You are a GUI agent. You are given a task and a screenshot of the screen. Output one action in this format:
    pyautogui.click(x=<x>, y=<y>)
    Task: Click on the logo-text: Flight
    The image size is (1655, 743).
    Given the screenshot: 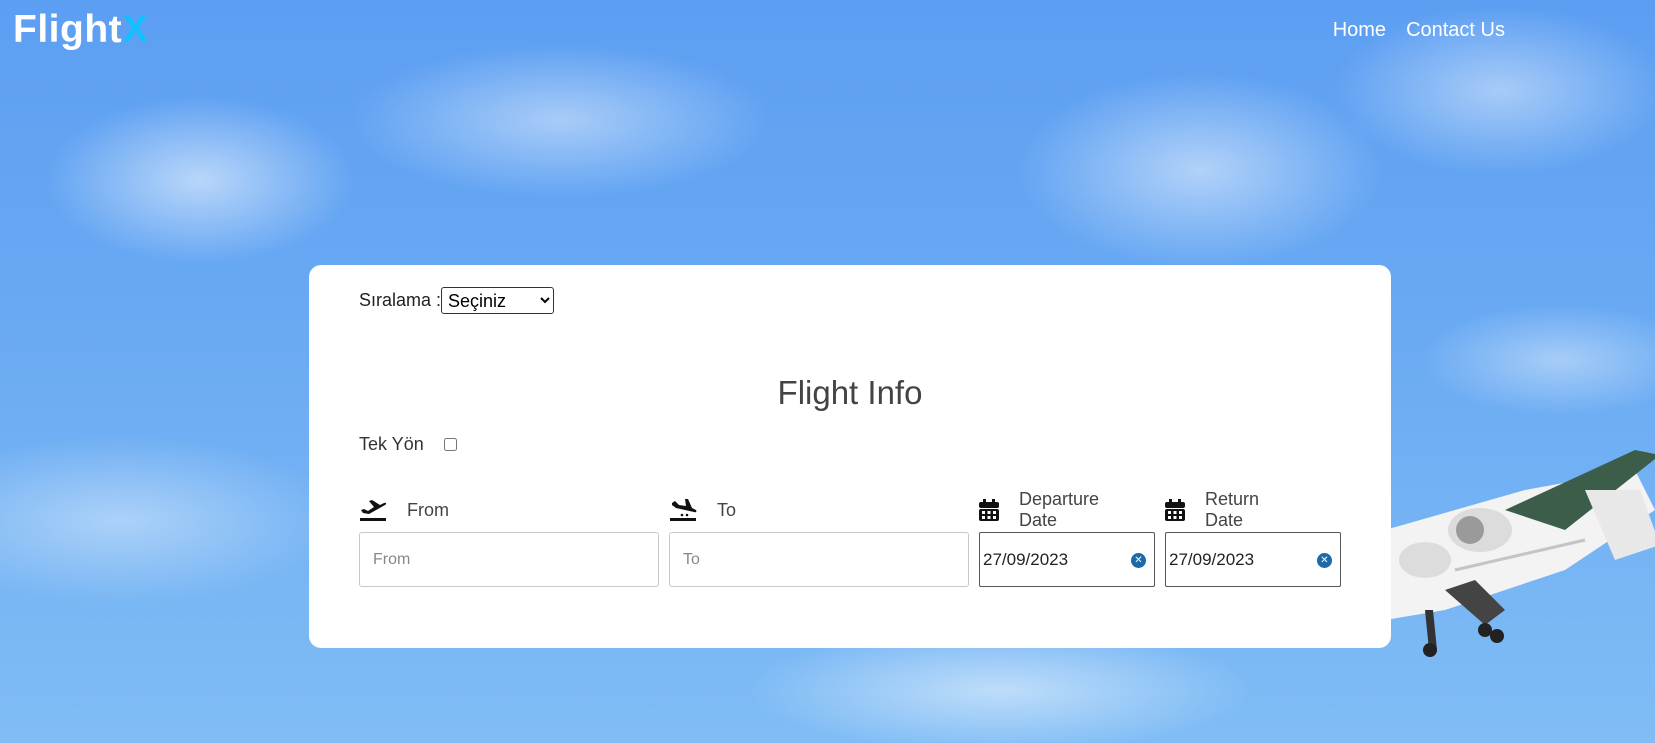 What is the action you would take?
    pyautogui.click(x=68, y=29)
    